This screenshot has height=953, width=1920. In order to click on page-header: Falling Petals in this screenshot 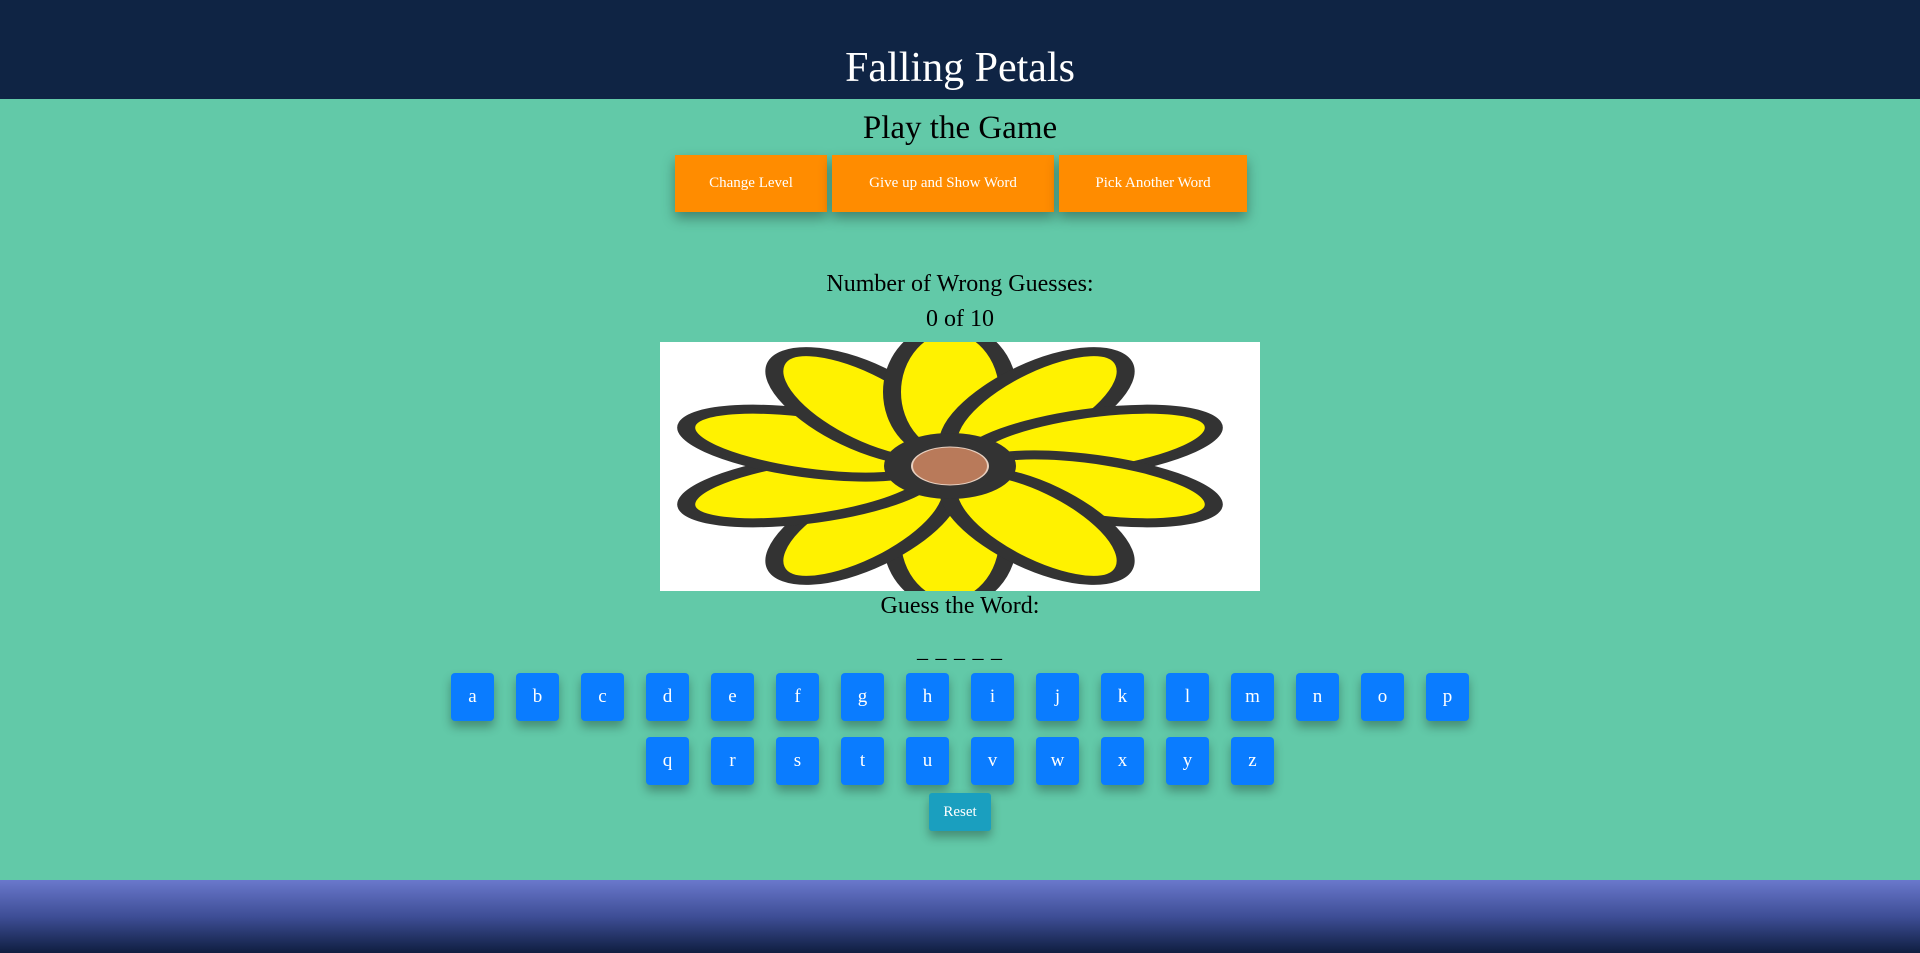, I will do `click(960, 49)`.